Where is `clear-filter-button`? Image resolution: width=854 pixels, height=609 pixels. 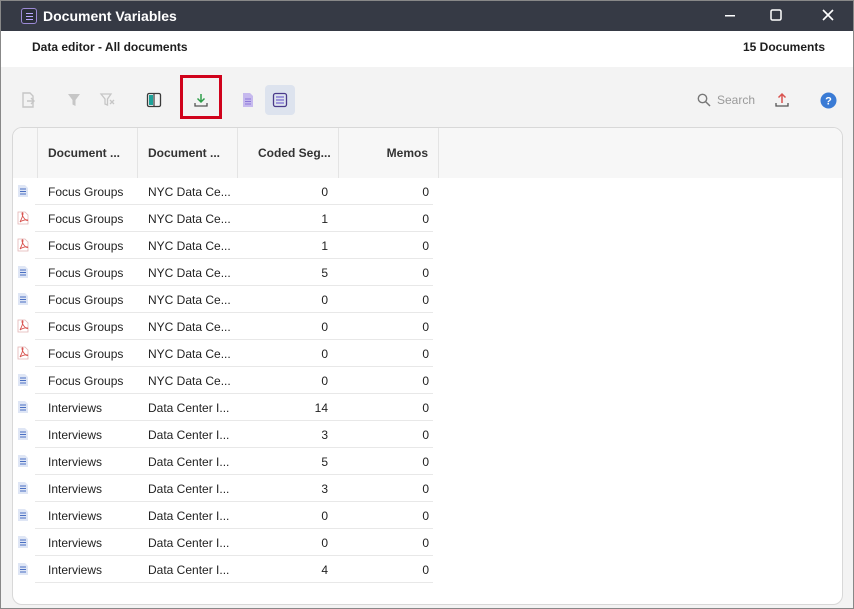
clear-filter-button is located at coordinates (107, 100).